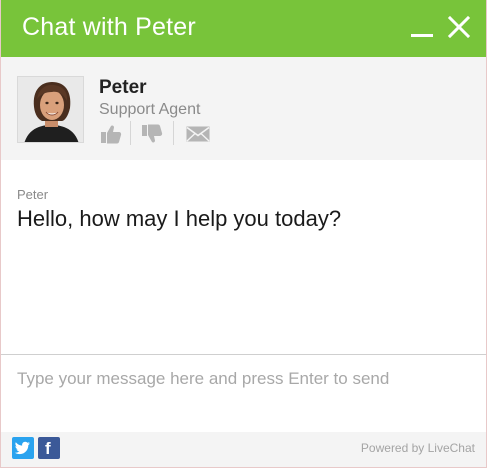  I want to click on email-transcript-button, so click(198, 134).